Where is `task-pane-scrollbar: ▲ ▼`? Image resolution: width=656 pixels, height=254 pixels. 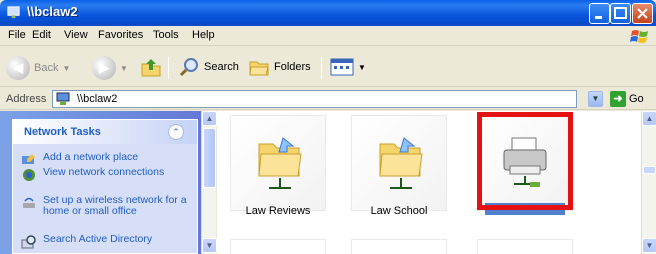
task-pane-scrollbar: ▲ ▼ is located at coordinates (209, 182).